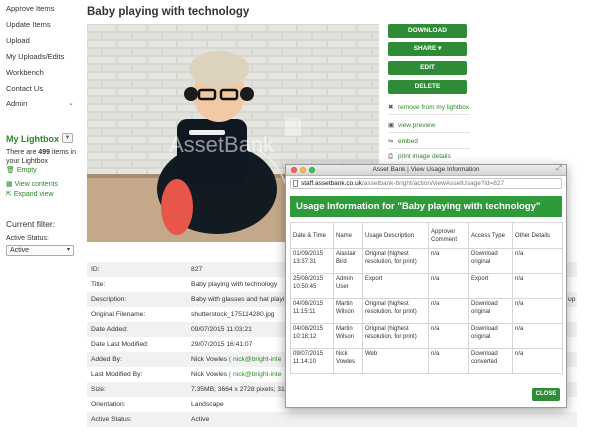  What do you see at coordinates (28, 24) in the screenshot?
I see `nav-update-items: Update Items` at bounding box center [28, 24].